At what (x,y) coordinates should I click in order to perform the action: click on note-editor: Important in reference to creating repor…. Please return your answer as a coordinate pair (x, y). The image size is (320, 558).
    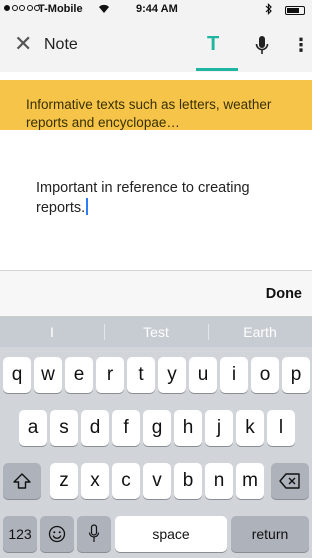
    Looking at the image, I should click on (167, 198).